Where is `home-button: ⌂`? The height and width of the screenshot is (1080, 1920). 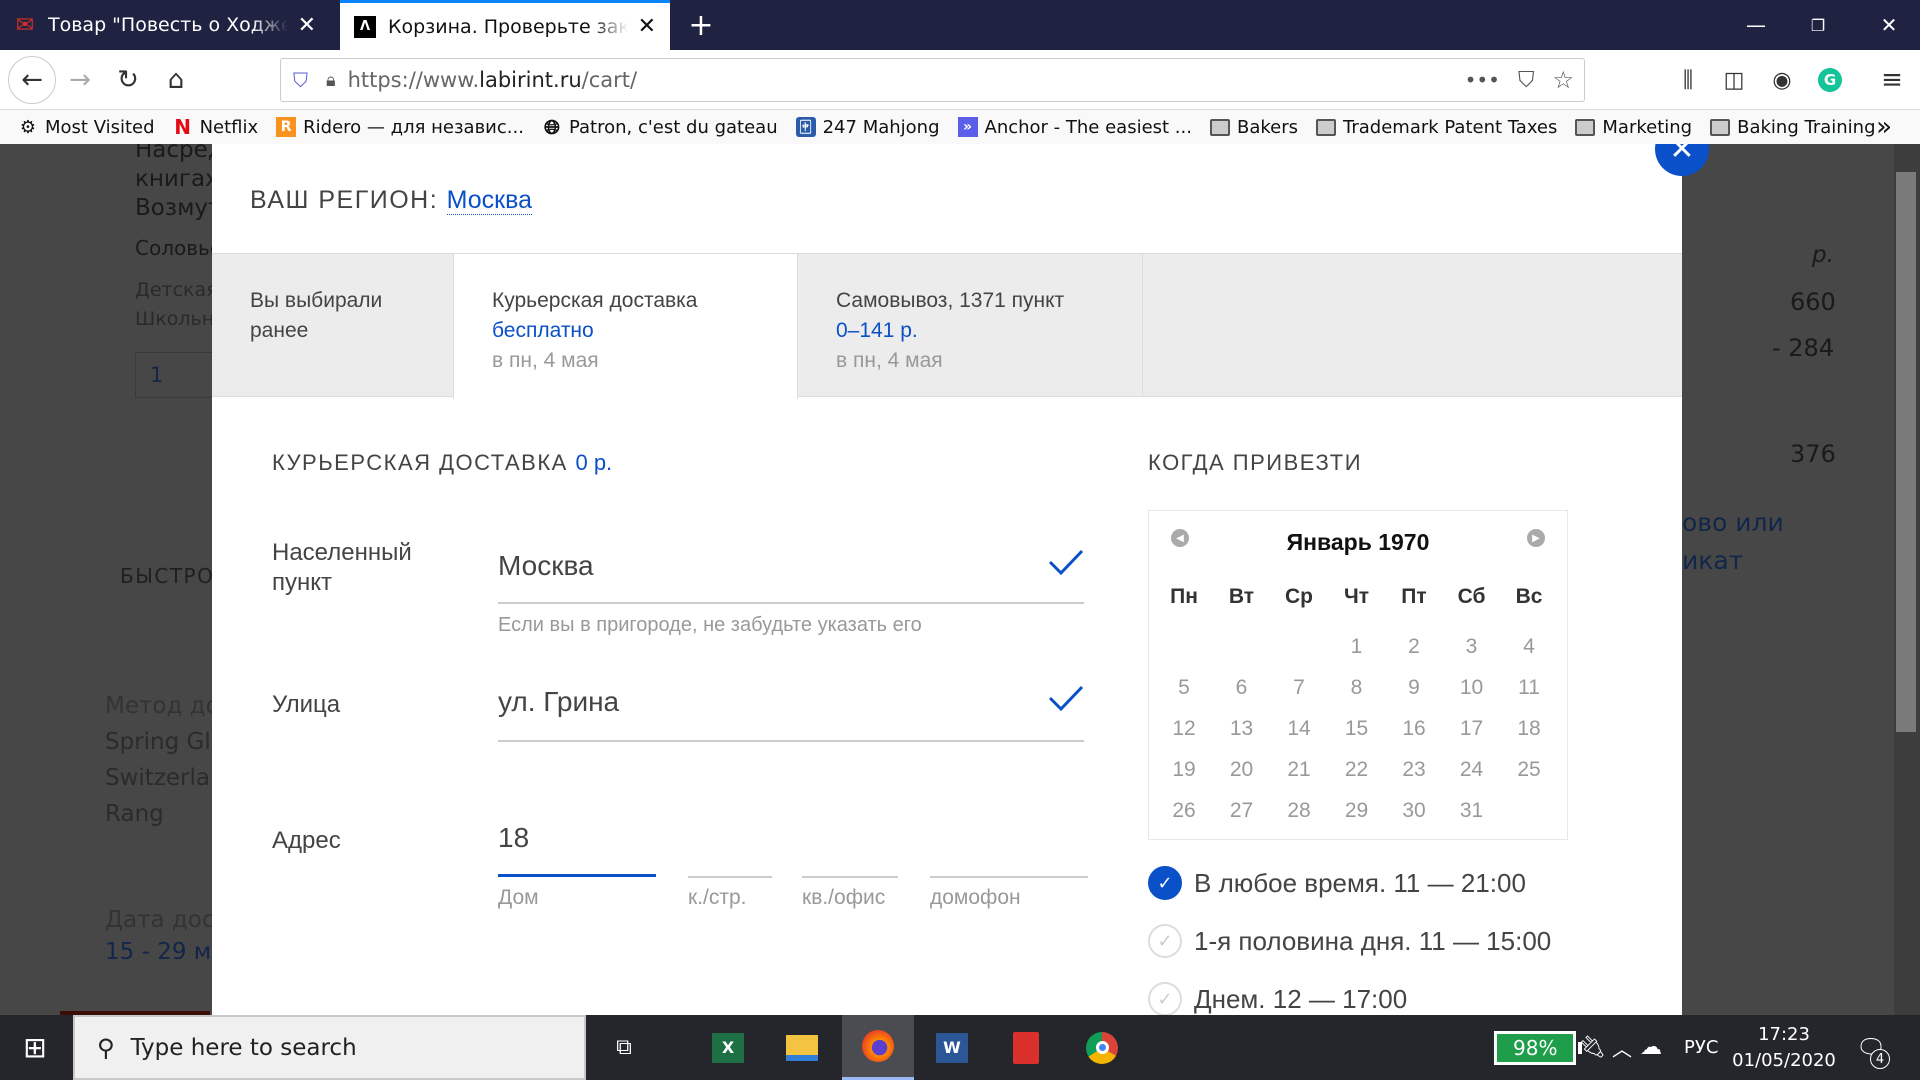
home-button: ⌂ is located at coordinates (176, 80).